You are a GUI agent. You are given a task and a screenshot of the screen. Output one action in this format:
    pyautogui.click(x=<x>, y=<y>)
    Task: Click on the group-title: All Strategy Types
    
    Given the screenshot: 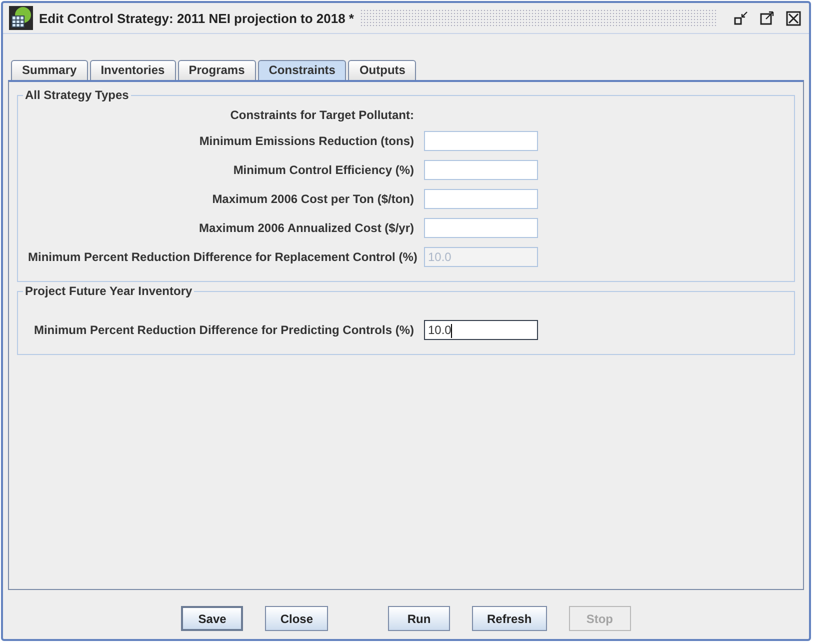 What is the action you would take?
    pyautogui.click(x=77, y=95)
    